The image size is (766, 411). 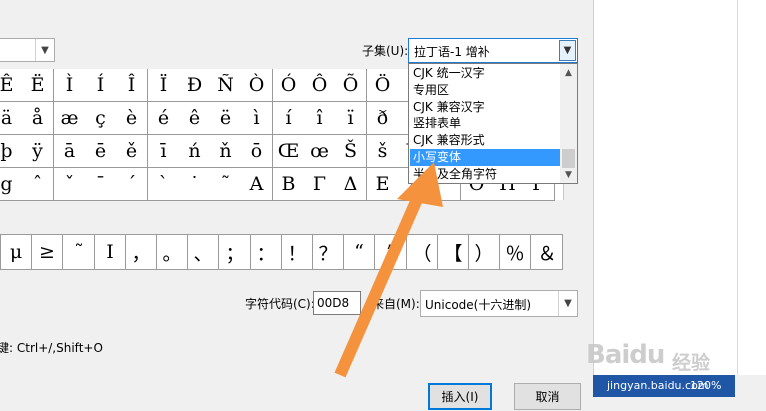 I want to click on symbol-cell: ā, so click(x=70, y=151).